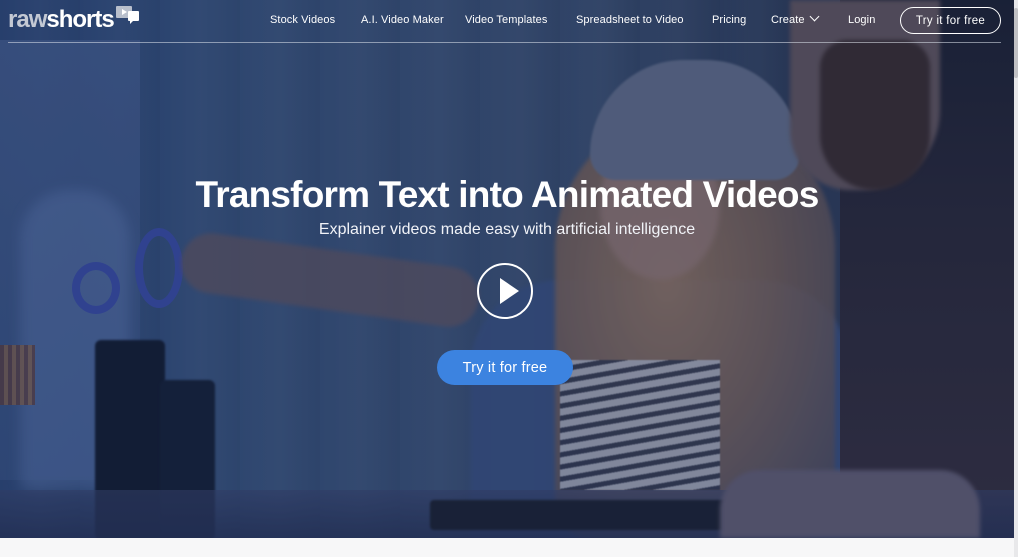 Image resolution: width=1018 pixels, height=557 pixels. I want to click on play-video-button, so click(505, 291).